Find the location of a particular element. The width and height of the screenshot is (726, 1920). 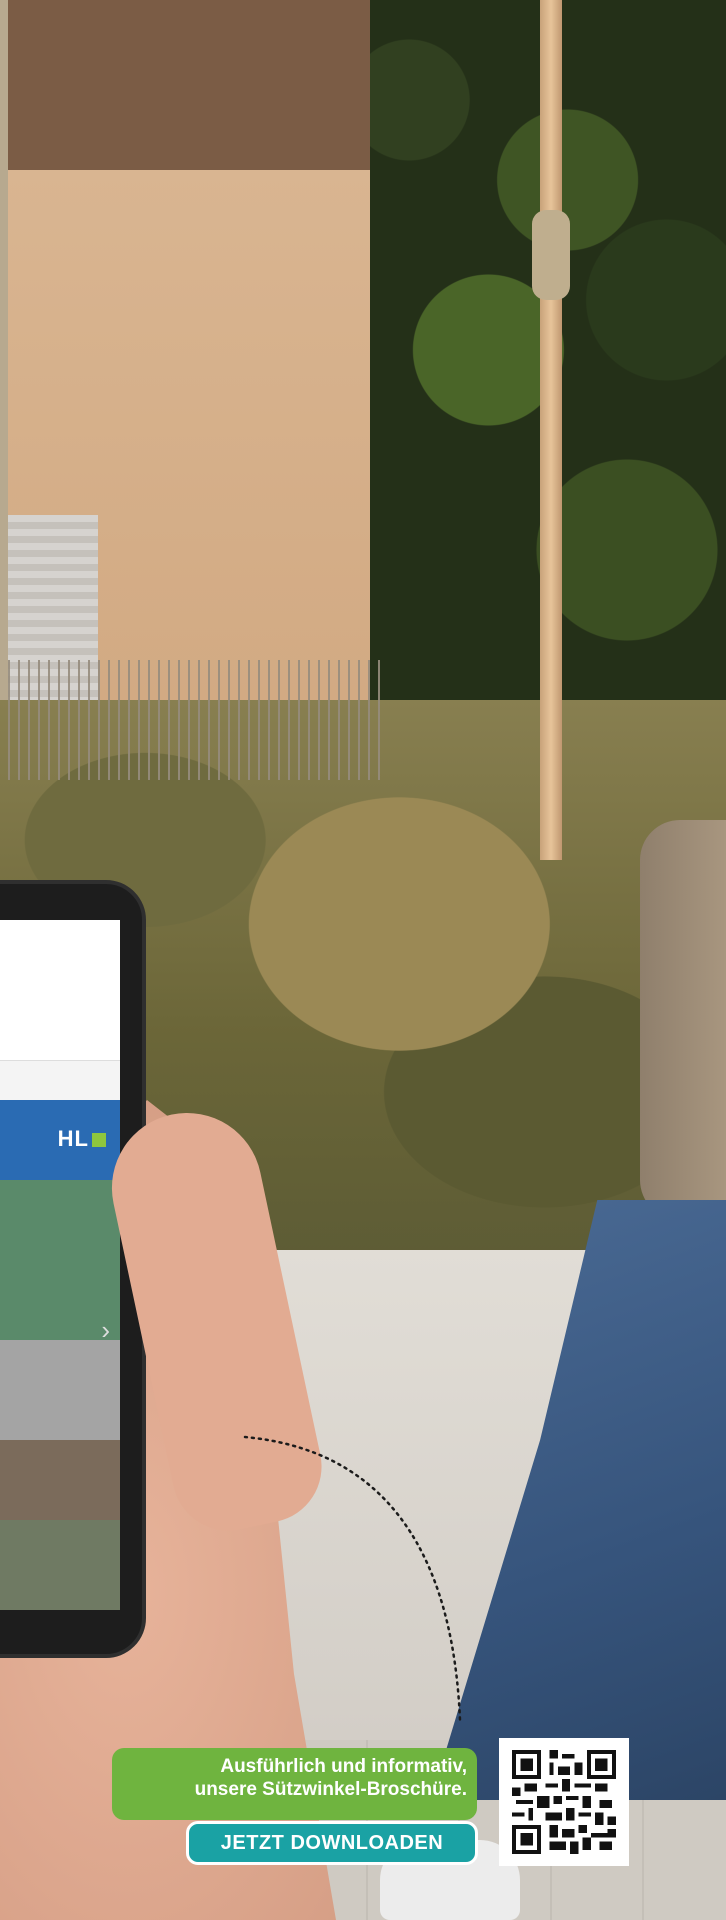

phone-screen-footer is located at coordinates (60, 1565).